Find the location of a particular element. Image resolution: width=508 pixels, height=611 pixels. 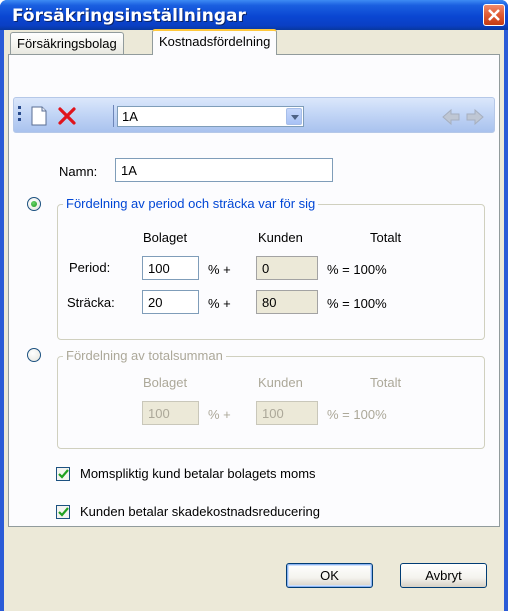

checkbox-damage-reduction is located at coordinates (63, 512).